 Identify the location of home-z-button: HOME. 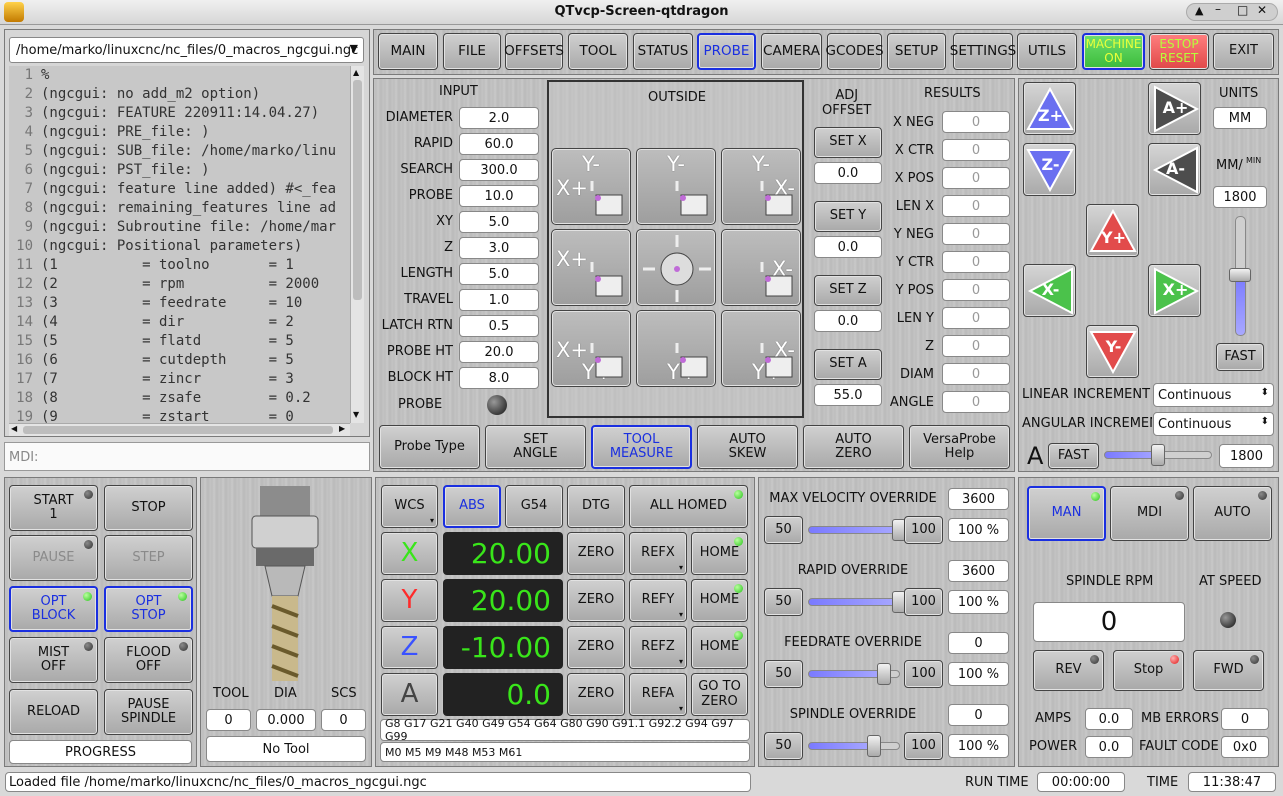
(719, 647).